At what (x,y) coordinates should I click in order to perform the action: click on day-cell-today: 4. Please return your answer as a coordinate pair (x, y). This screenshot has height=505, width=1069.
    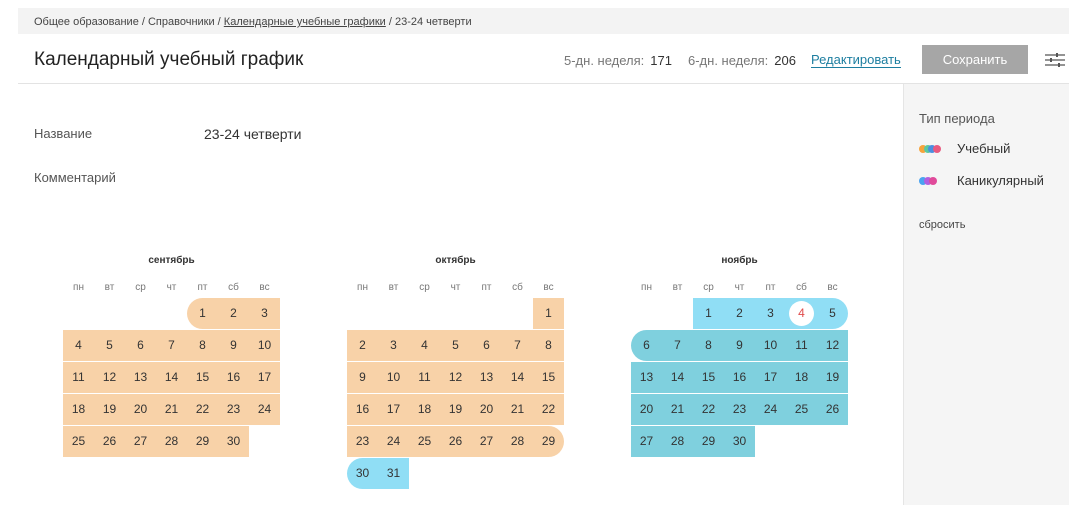
    Looking at the image, I should click on (801, 313).